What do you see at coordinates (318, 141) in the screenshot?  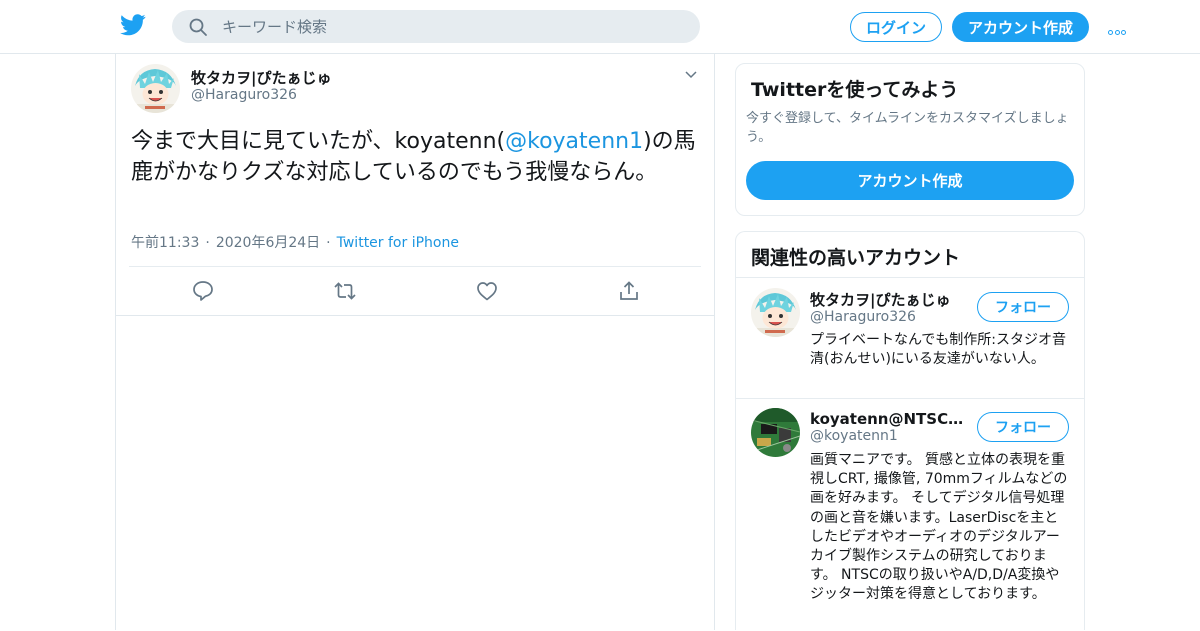 I see `tweet-text-before: 今まで大目に見ていたが、koyatenn(` at bounding box center [318, 141].